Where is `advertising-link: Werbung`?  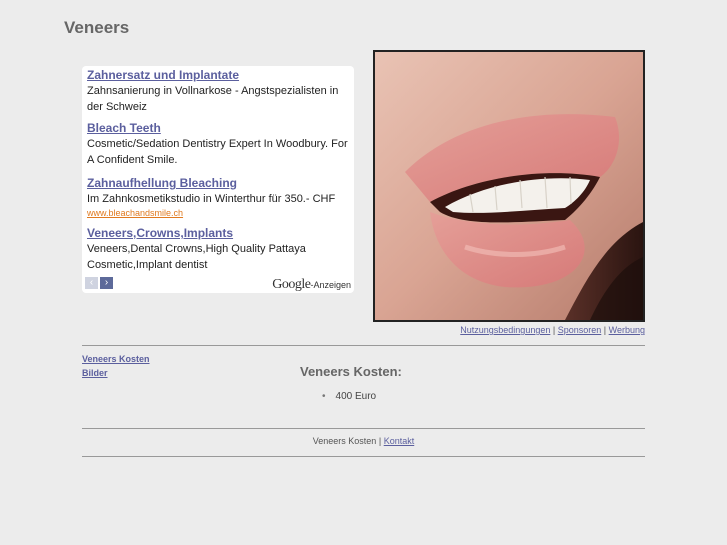 advertising-link: Werbung is located at coordinates (627, 330).